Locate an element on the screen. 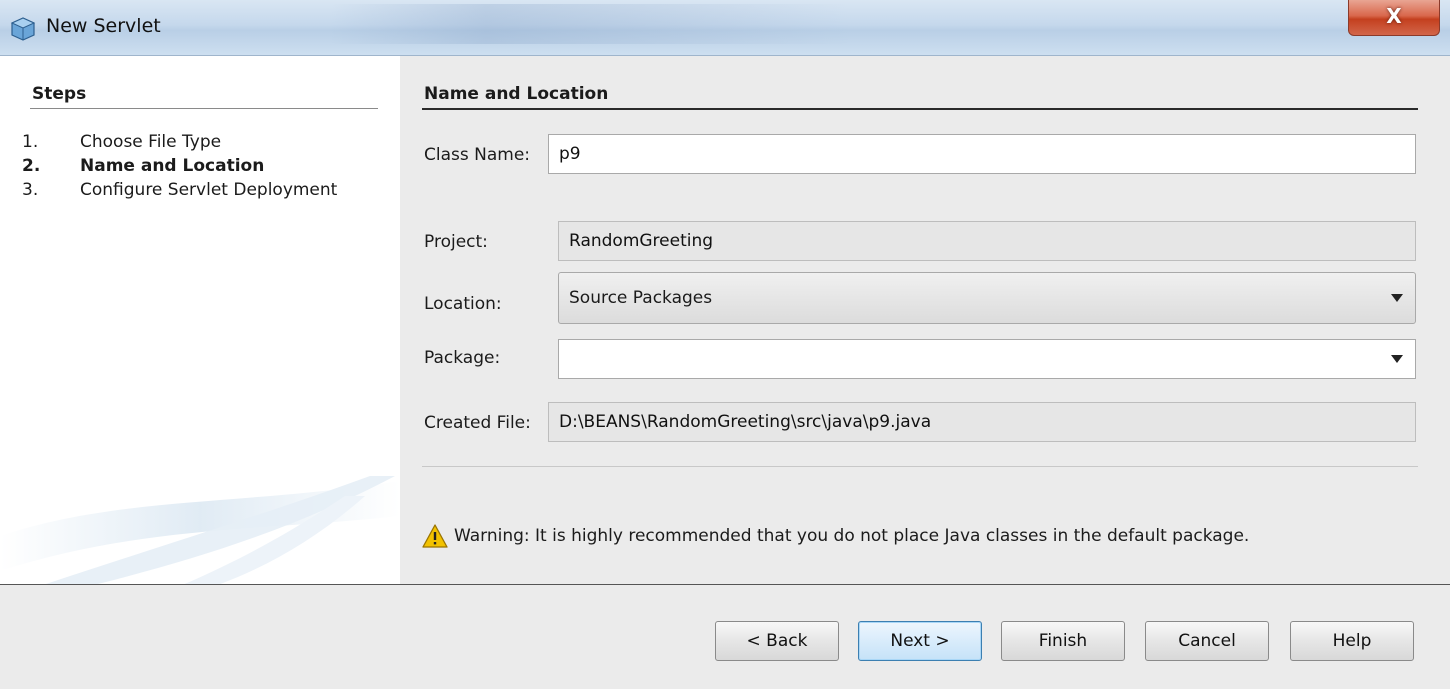  project-field: RandomGreeting is located at coordinates (987, 241).